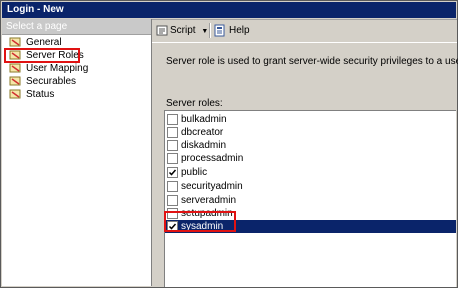  What do you see at coordinates (202, 132) in the screenshot?
I see `role-name: dbcreator` at bounding box center [202, 132].